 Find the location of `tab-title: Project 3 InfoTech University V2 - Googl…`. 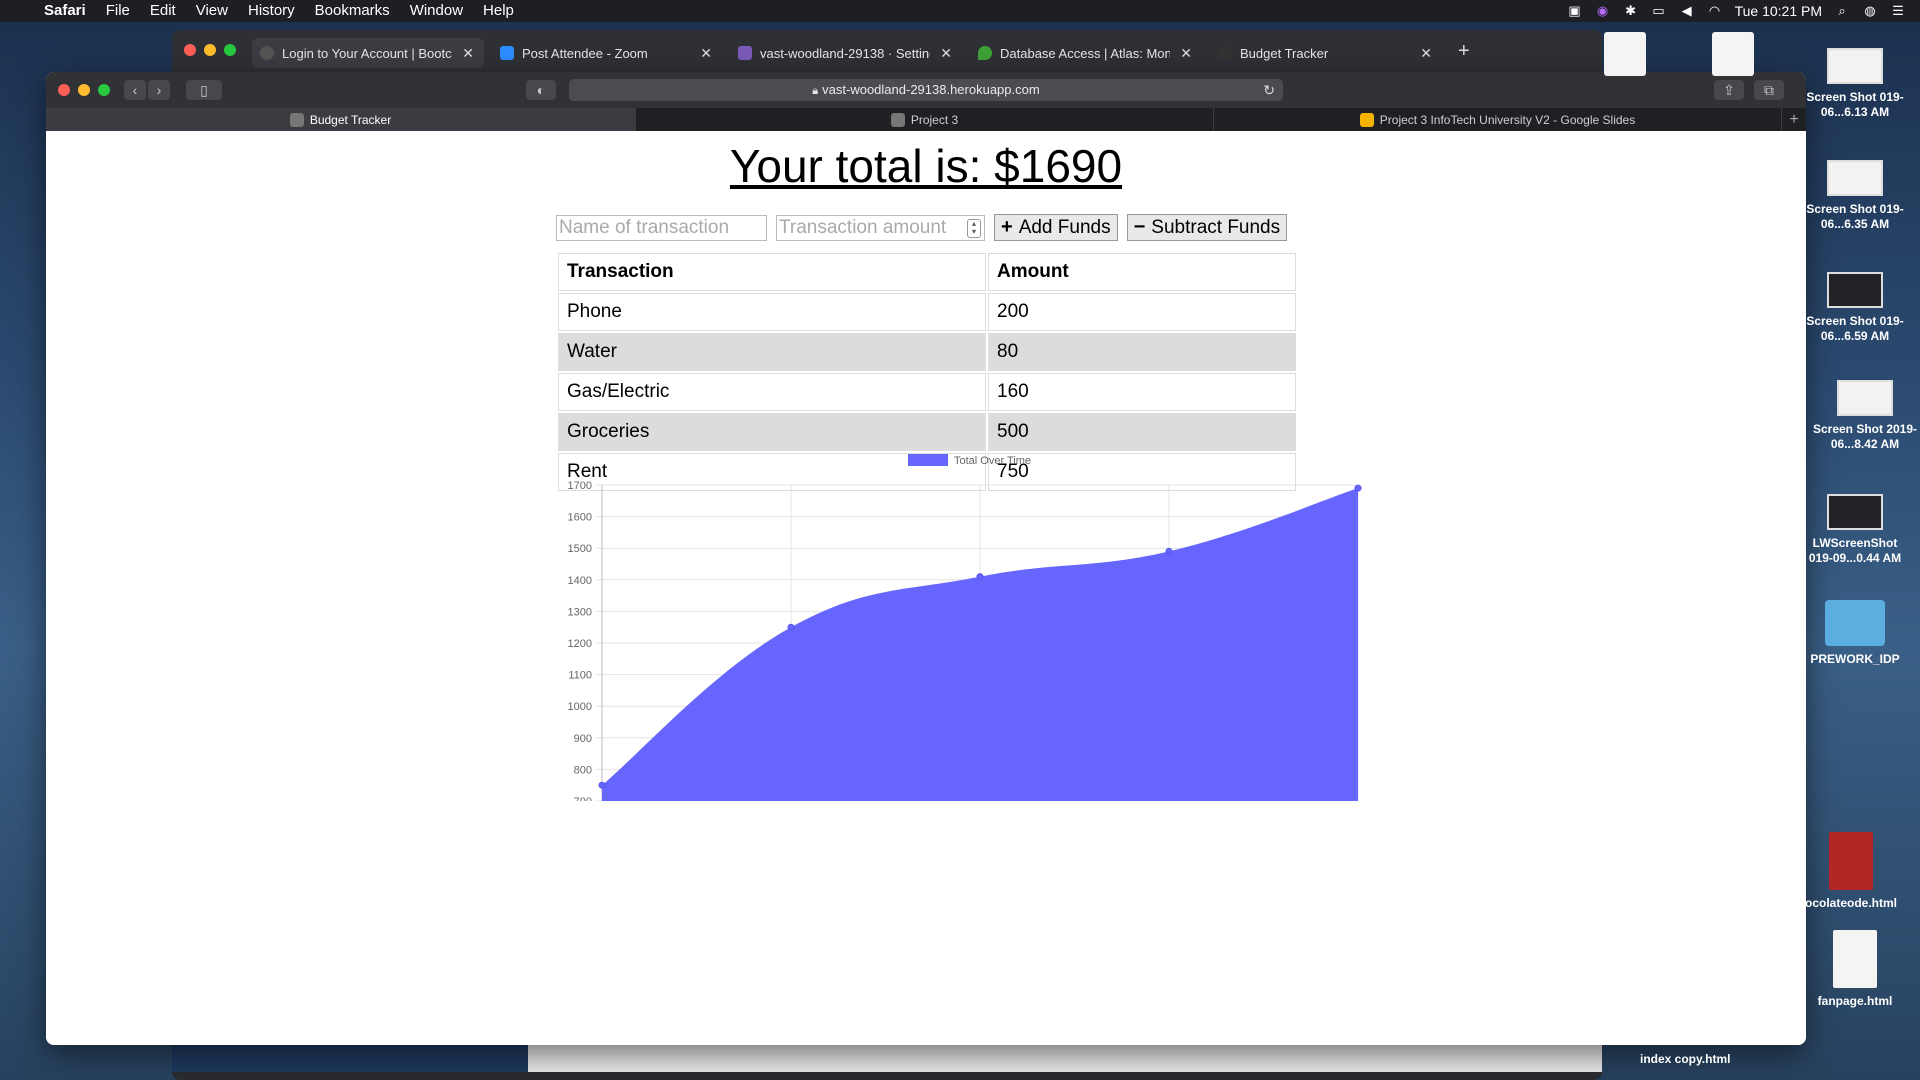

tab-title: Project 3 InfoTech University V2 - Googl… is located at coordinates (1507, 119).